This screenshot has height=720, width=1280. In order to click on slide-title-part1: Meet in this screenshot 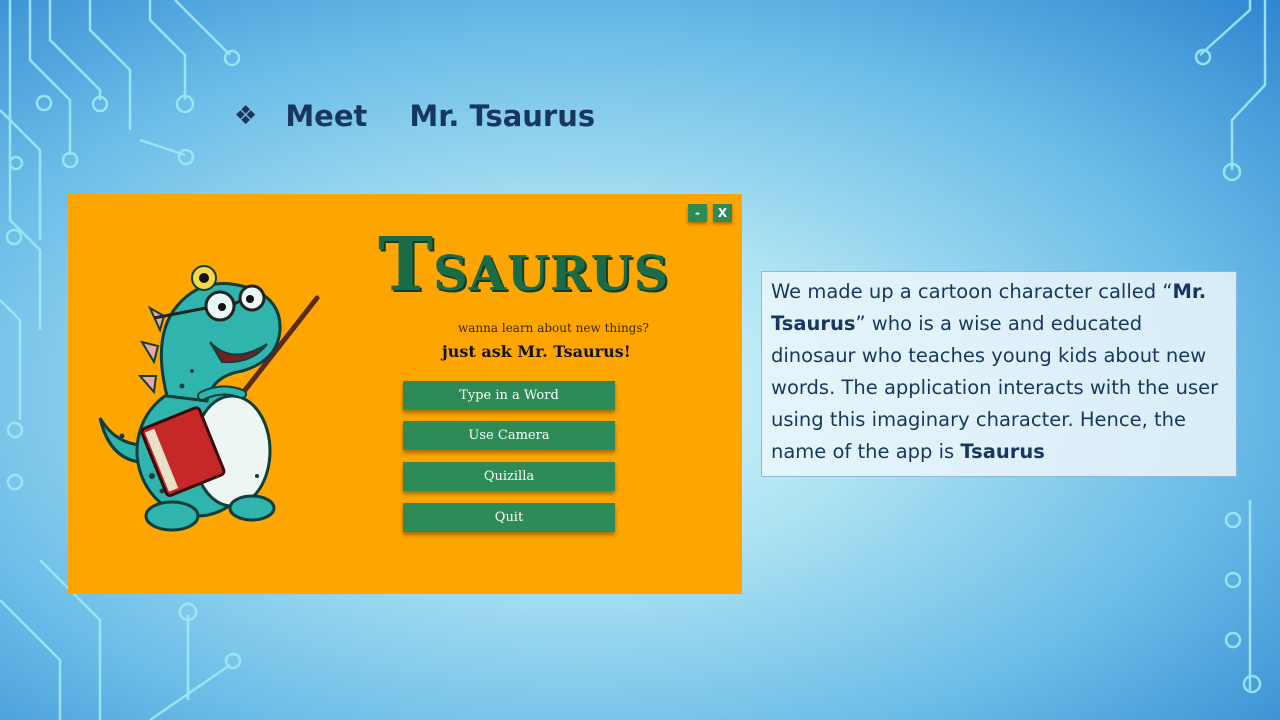, I will do `click(326, 116)`.